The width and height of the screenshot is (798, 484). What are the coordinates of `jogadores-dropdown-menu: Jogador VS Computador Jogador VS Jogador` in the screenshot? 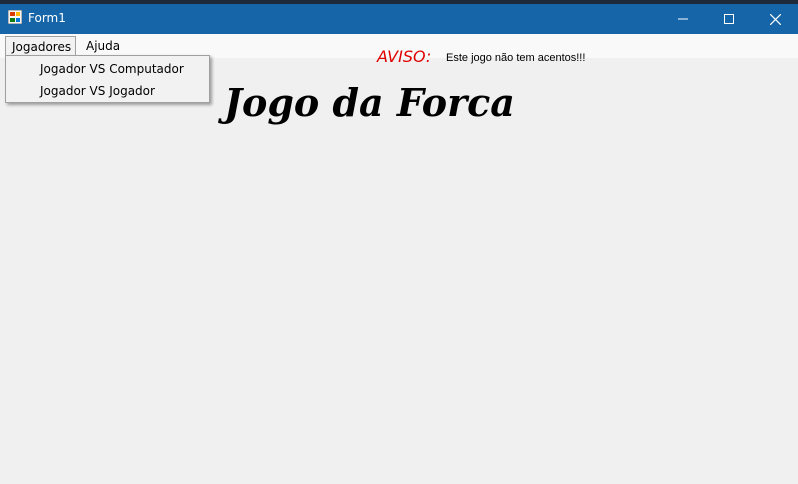 It's located at (107, 79).